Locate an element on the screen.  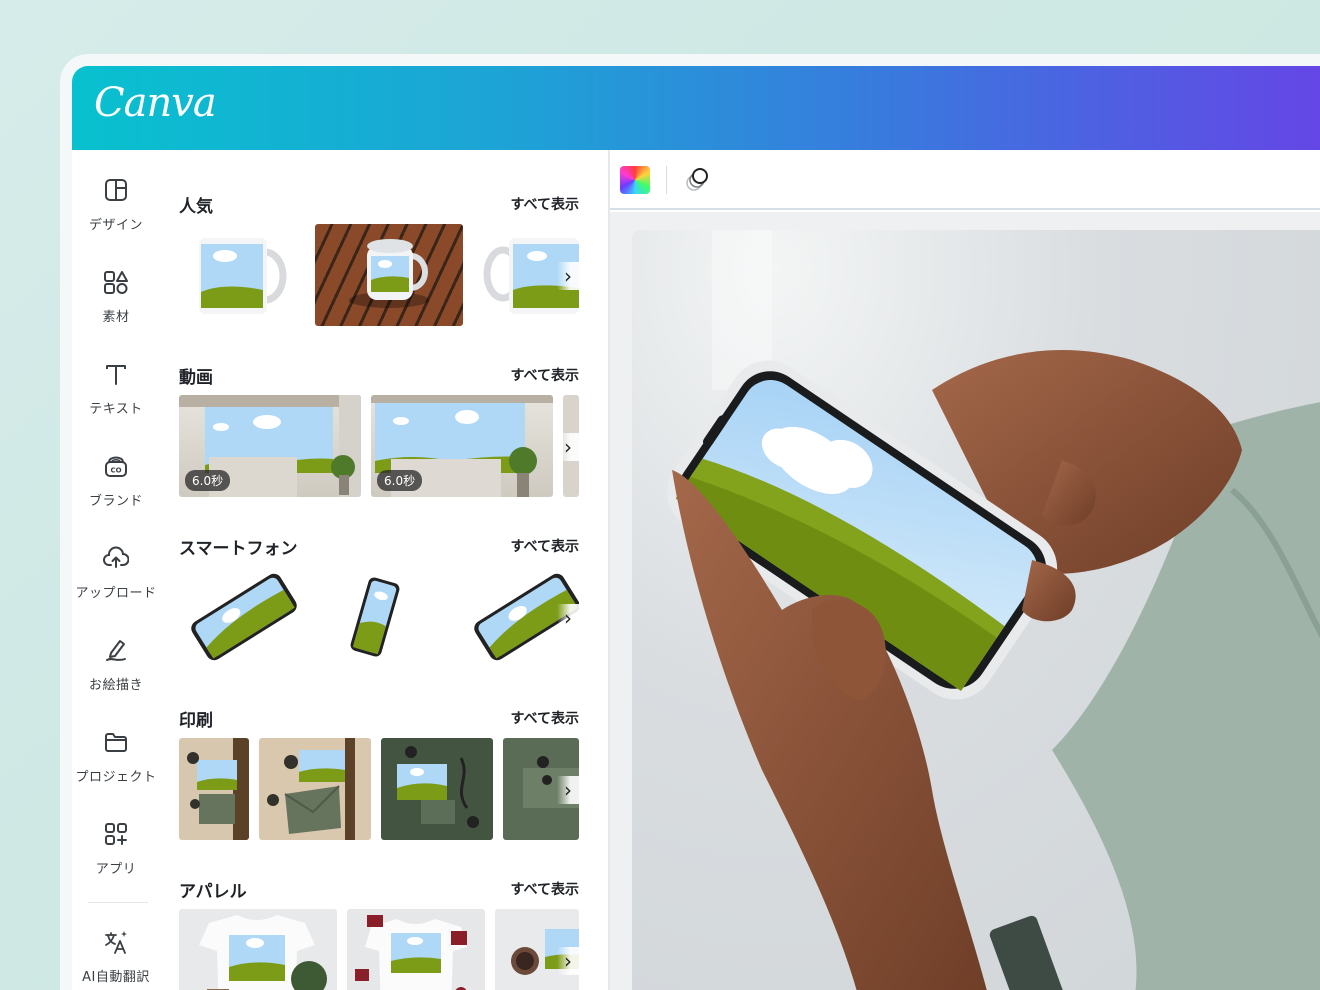
section-title: 人気 is located at coordinates (196, 207).